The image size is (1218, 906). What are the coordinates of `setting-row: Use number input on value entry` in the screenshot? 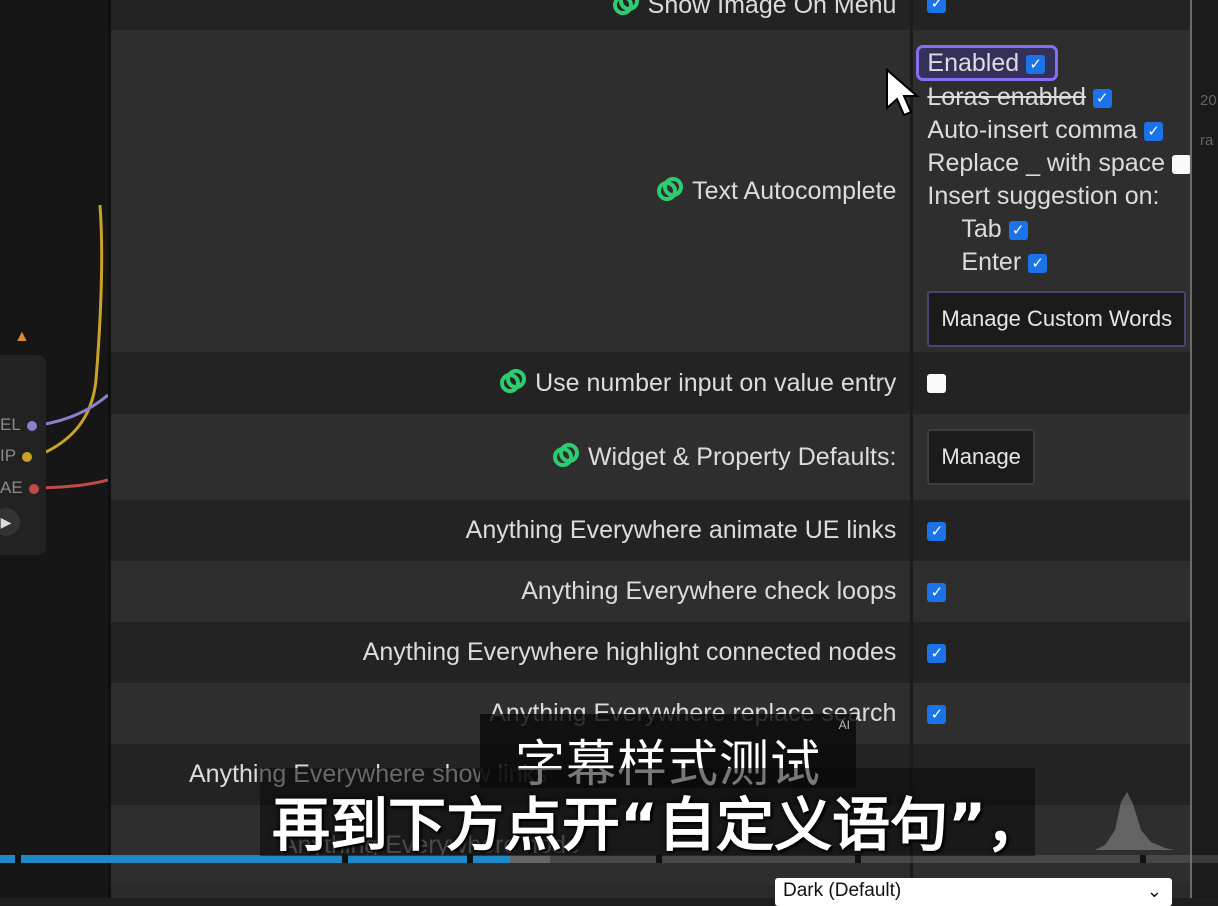 It's located at (651, 383).